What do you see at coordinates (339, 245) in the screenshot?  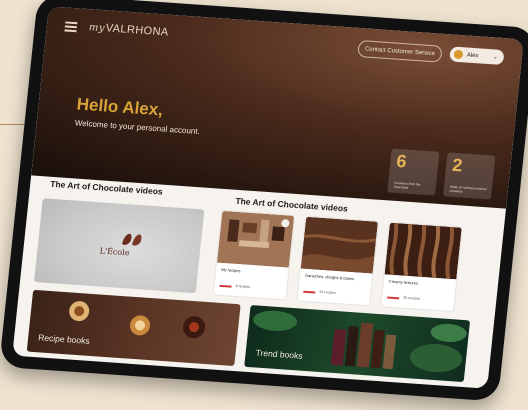 I see `ganache-thumbnail` at bounding box center [339, 245].